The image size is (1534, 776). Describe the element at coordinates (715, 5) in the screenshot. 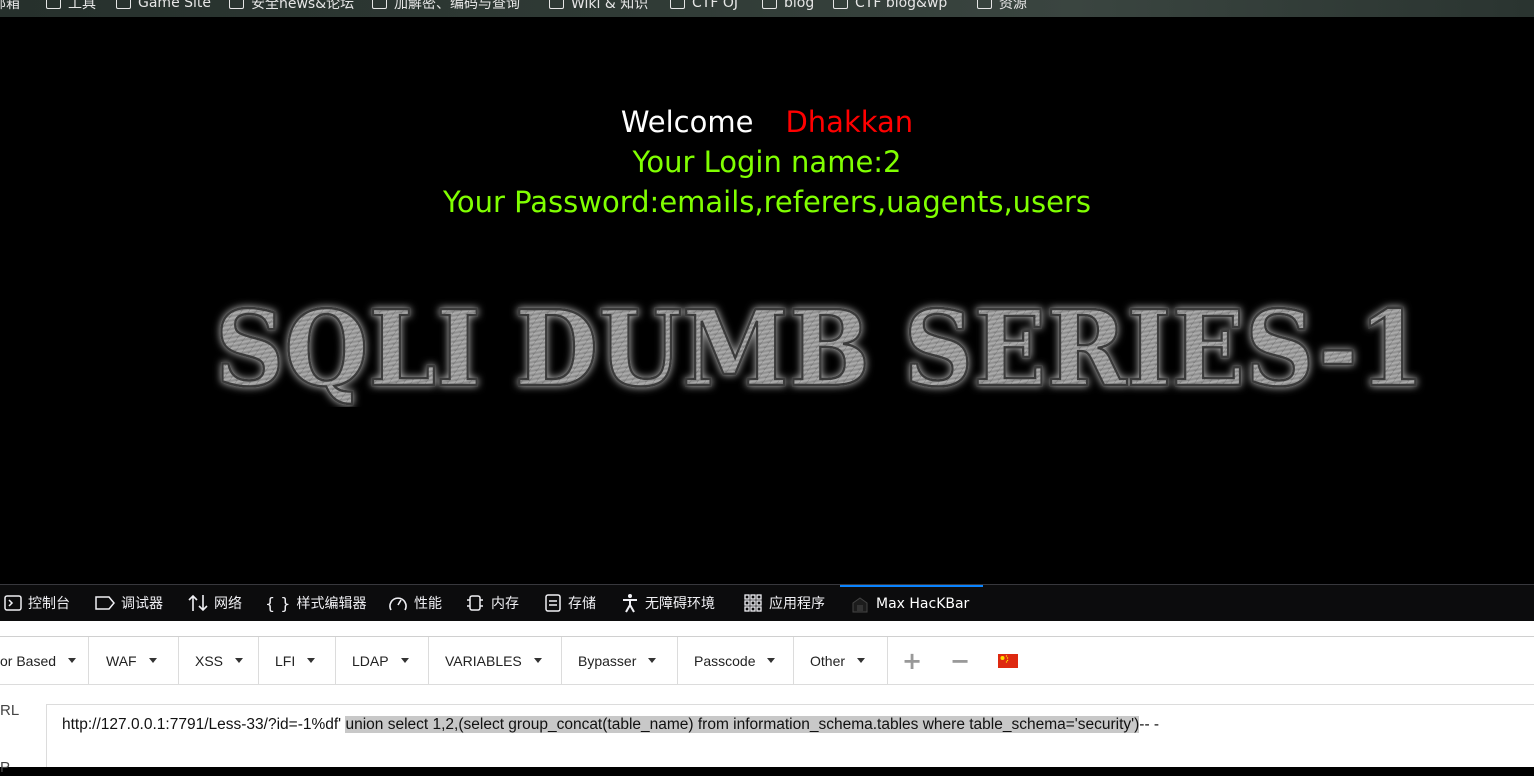

I see `bookmark-label: CTF OJ` at that location.